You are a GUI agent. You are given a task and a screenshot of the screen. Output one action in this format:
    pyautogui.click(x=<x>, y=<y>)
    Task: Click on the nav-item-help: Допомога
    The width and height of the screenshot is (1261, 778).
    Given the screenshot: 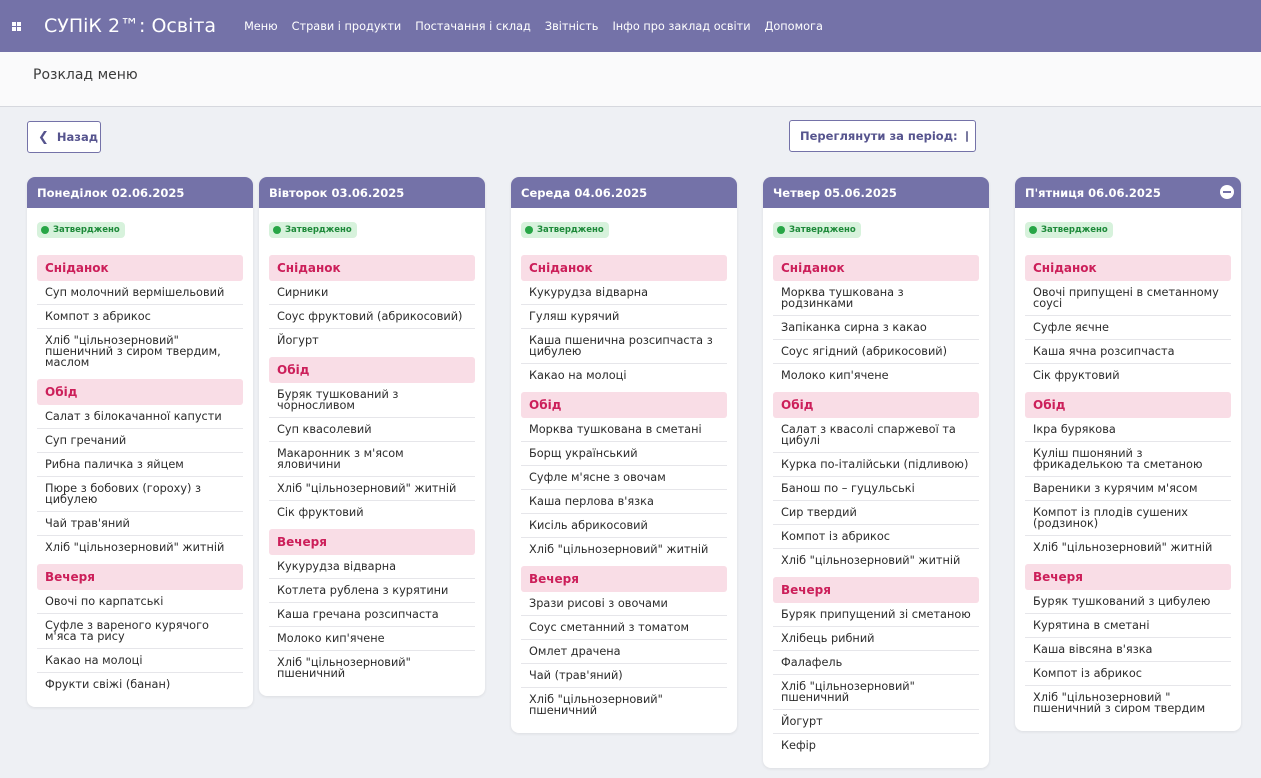 What is the action you would take?
    pyautogui.click(x=794, y=26)
    